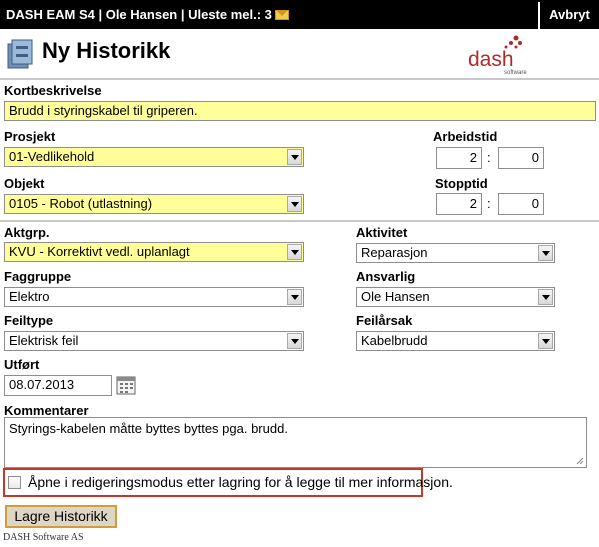 This screenshot has width=599, height=547. What do you see at coordinates (382, 232) in the screenshot?
I see `aktivitet-label: Aktivitet` at bounding box center [382, 232].